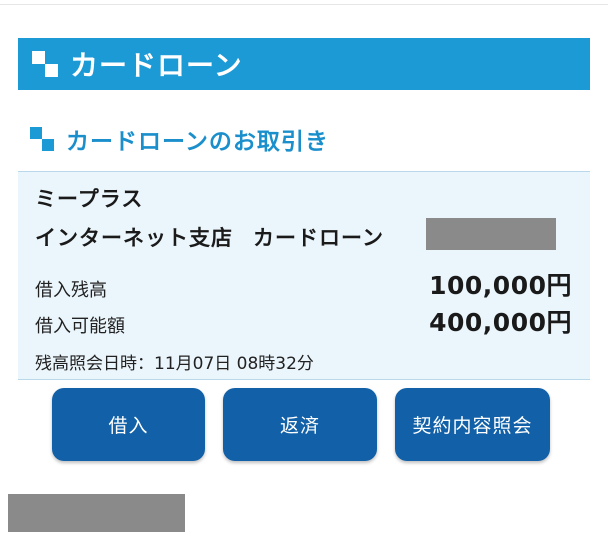 The width and height of the screenshot is (608, 542). I want to click on top-divider, so click(304, 4).